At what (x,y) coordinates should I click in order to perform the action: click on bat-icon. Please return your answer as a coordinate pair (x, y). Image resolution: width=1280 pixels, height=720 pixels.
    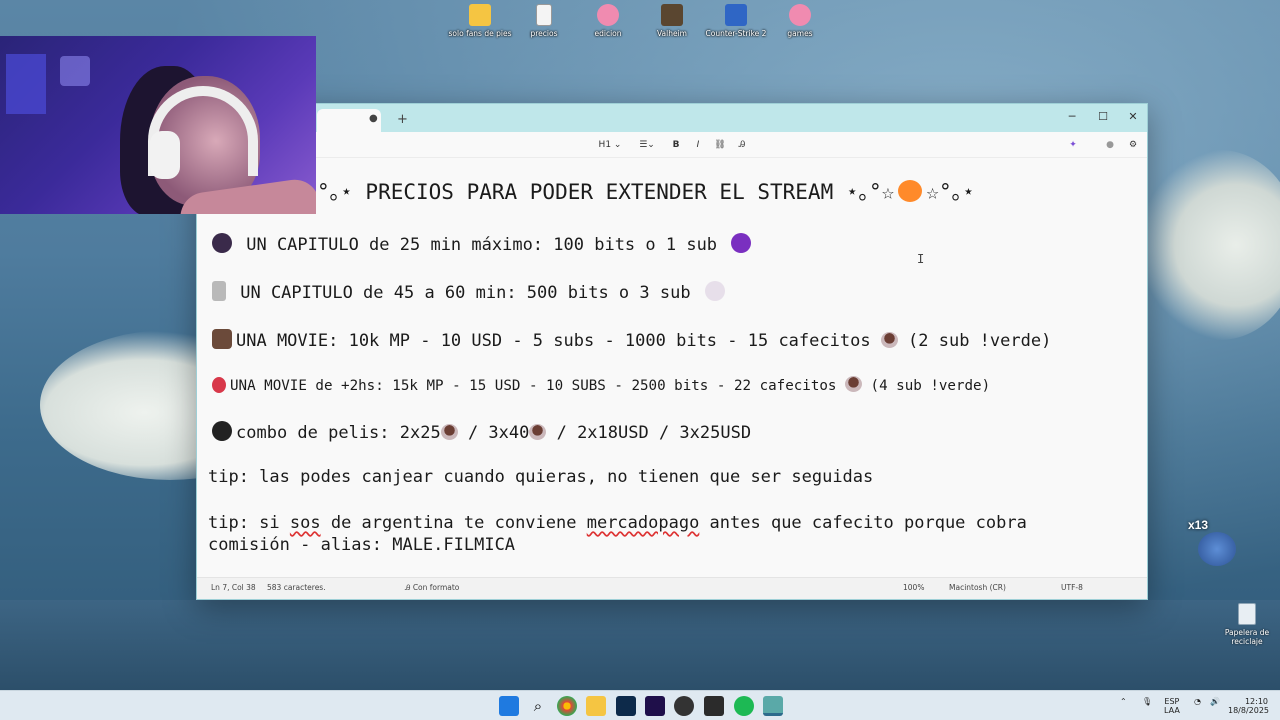
    Looking at the image, I should click on (222, 339).